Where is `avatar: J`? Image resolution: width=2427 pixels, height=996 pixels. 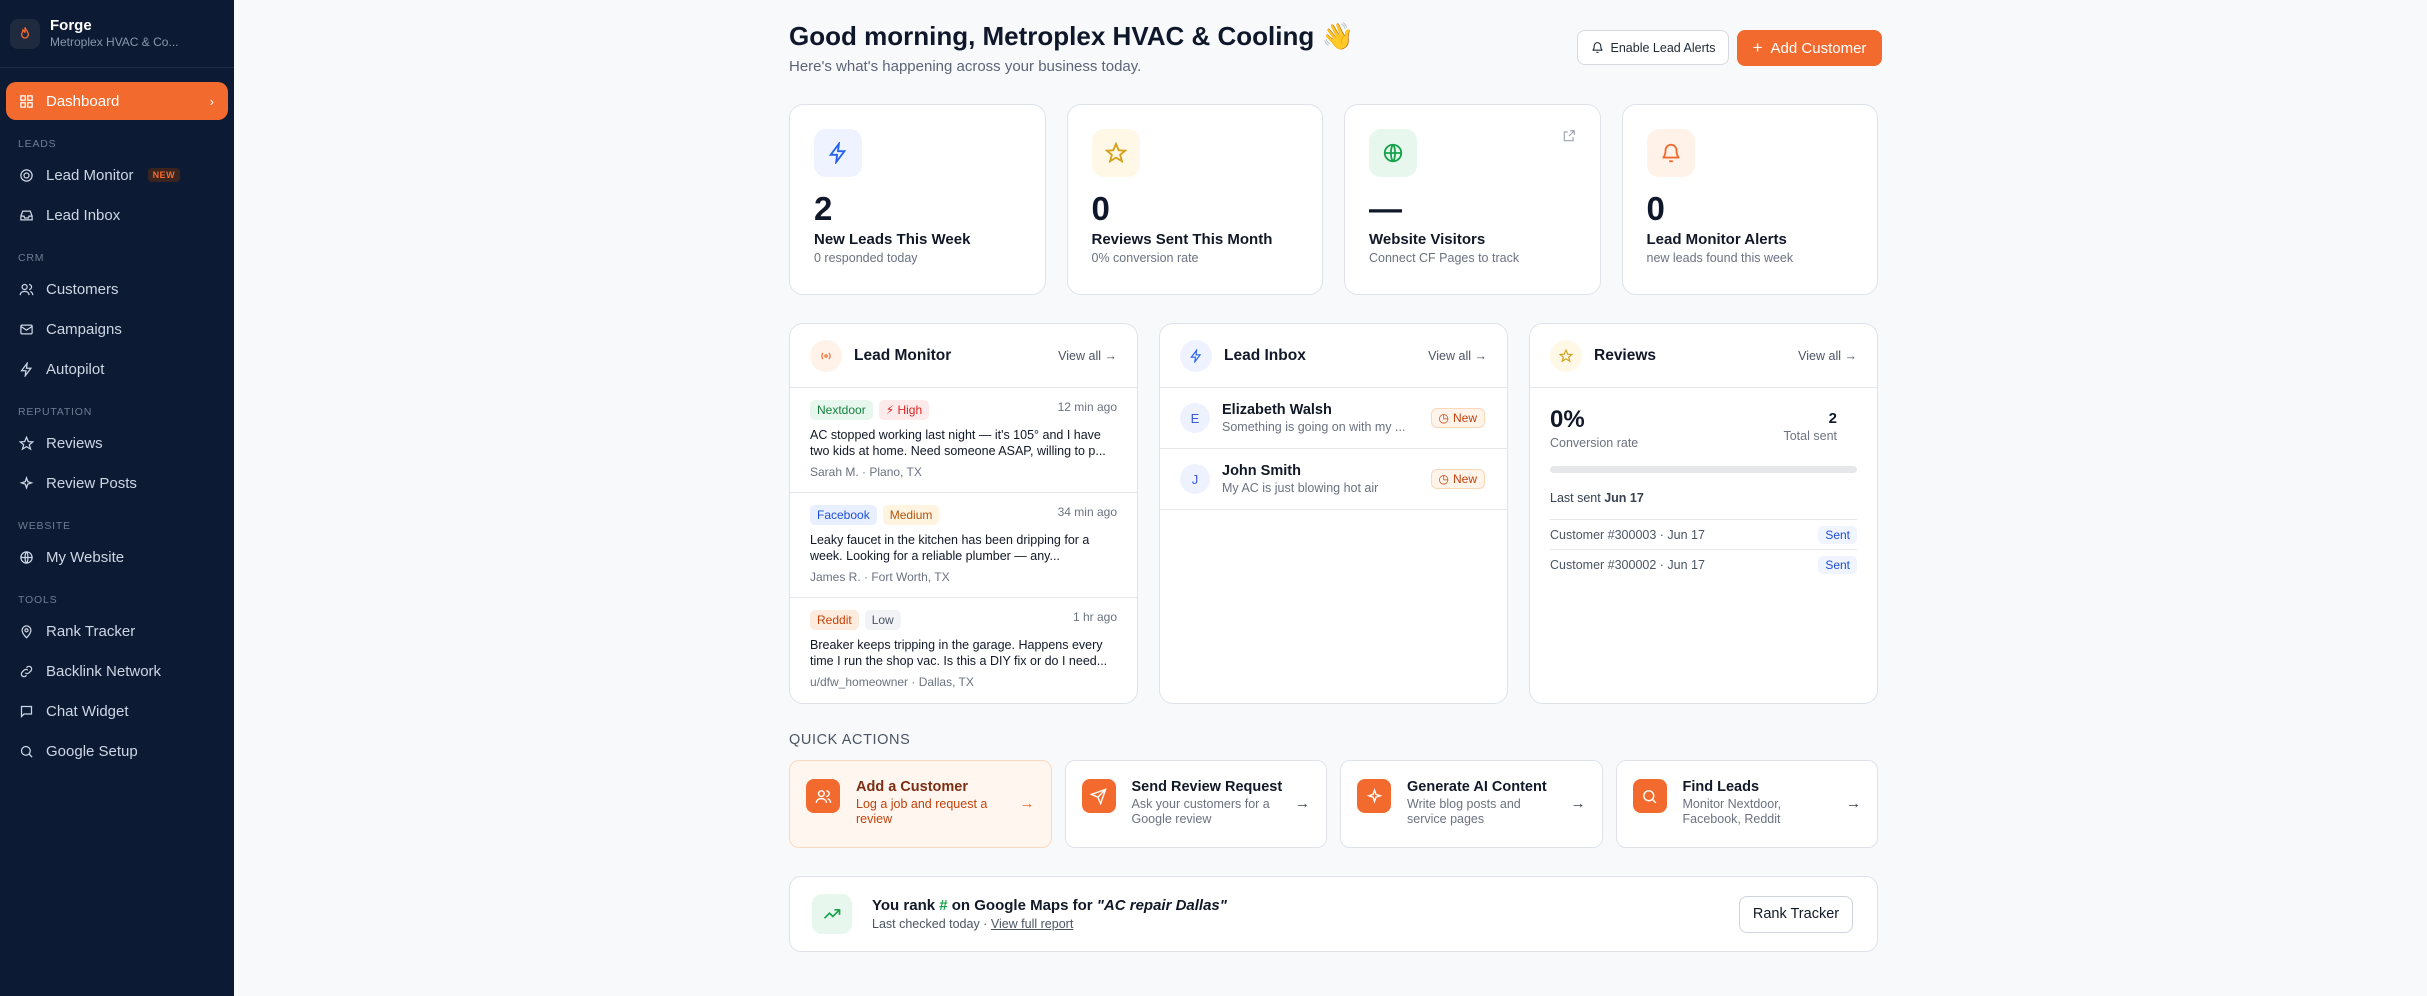 avatar: J is located at coordinates (1195, 479).